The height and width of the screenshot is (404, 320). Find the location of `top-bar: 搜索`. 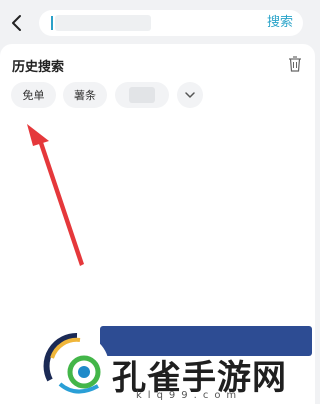

top-bar: 搜索 is located at coordinates (157, 22).